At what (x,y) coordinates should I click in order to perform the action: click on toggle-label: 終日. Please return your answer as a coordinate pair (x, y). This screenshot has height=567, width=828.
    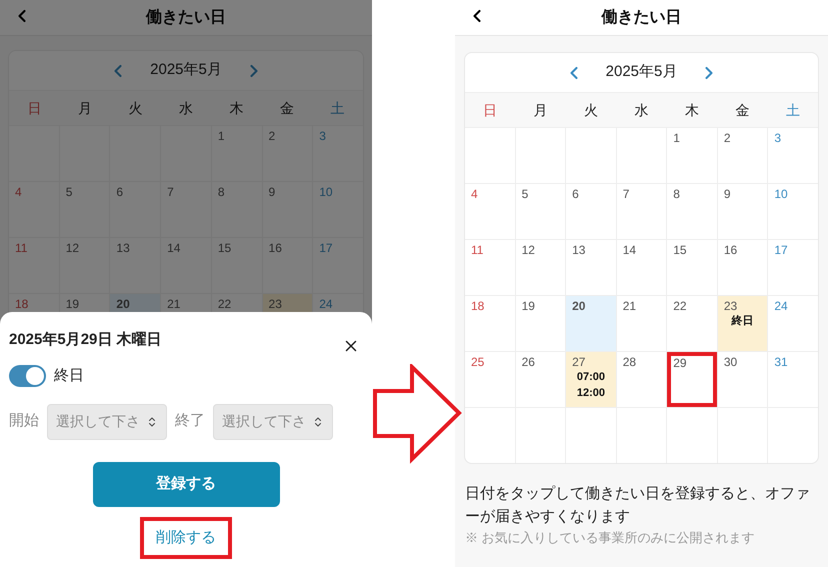
    Looking at the image, I should click on (69, 376).